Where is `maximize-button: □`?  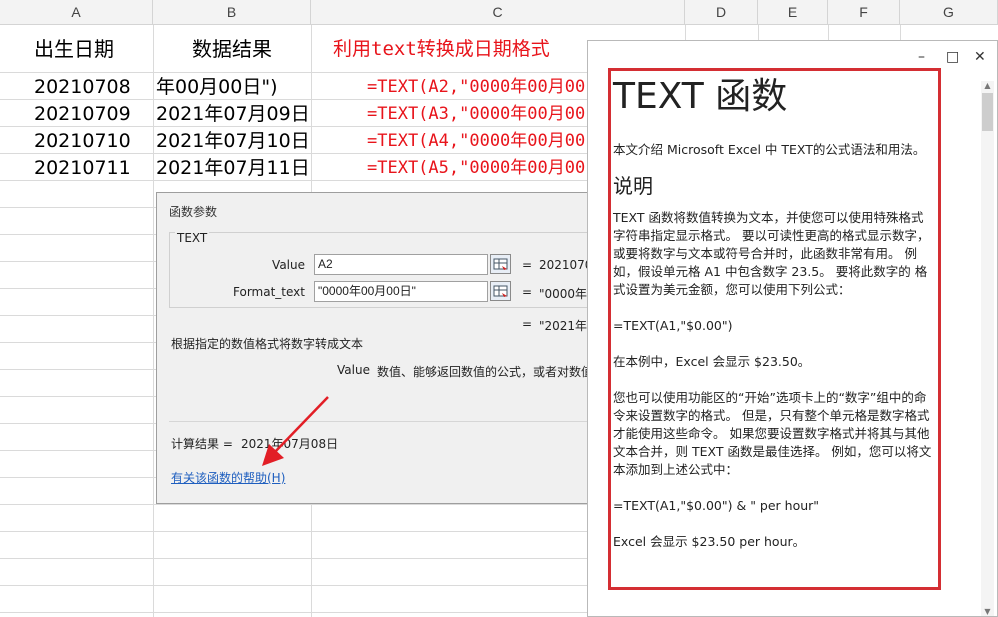 maximize-button: □ is located at coordinates (952, 57).